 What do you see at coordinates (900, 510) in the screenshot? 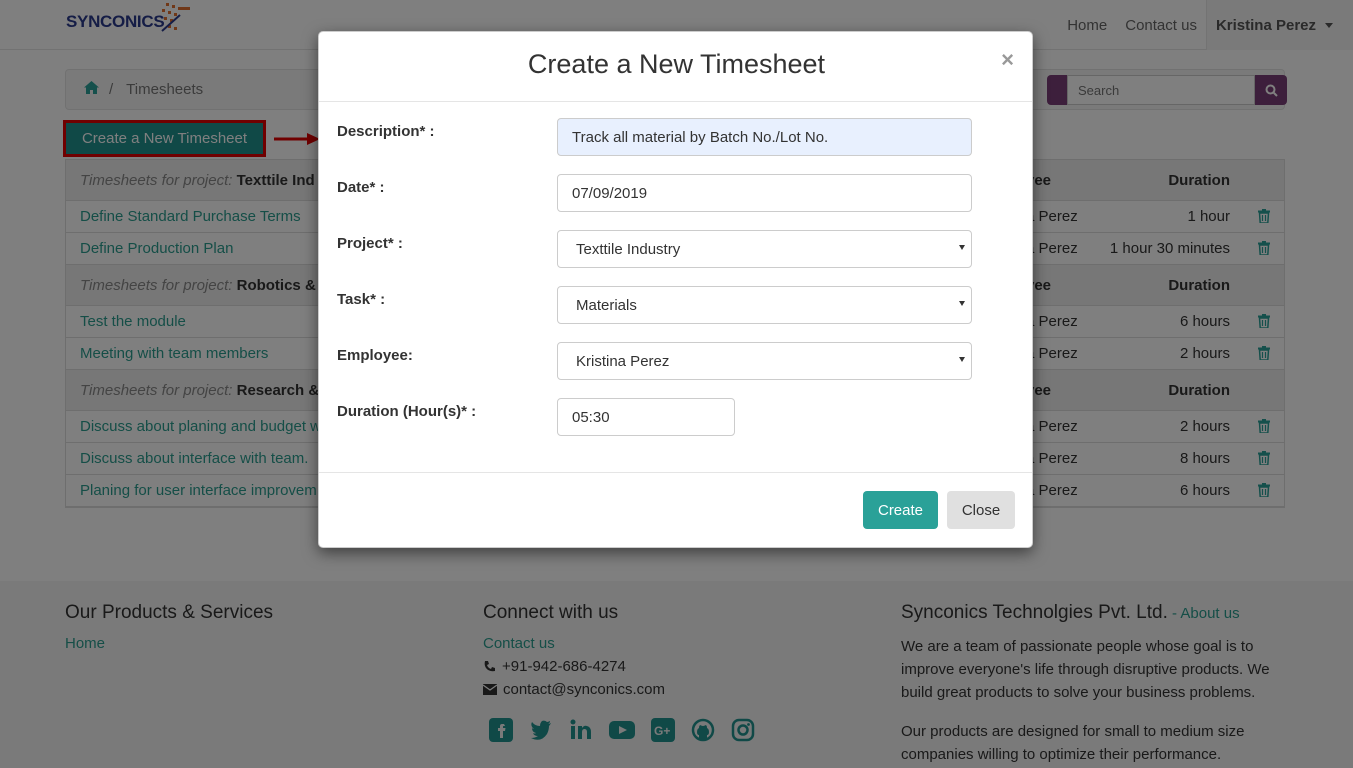
I see `create-button: Create` at bounding box center [900, 510].